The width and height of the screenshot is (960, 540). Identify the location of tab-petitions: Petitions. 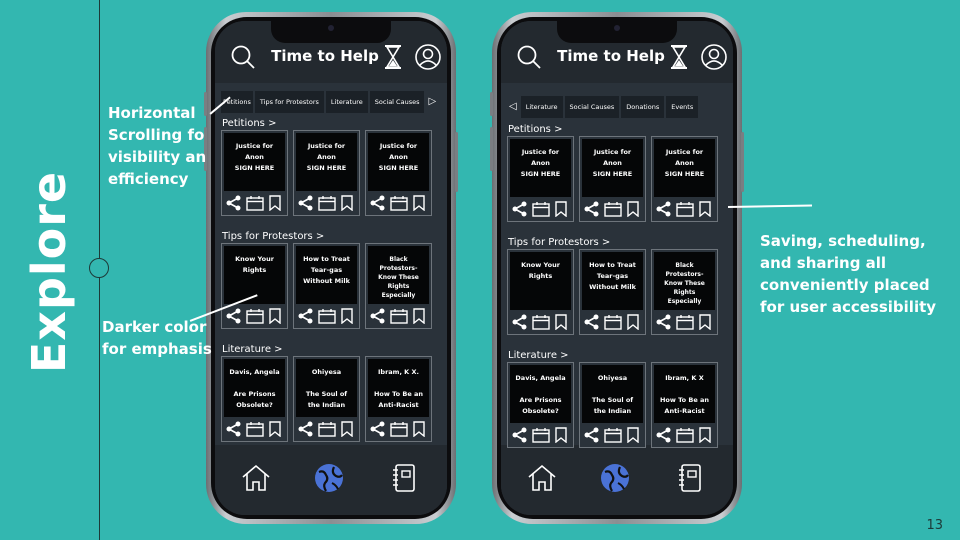
(237, 102).